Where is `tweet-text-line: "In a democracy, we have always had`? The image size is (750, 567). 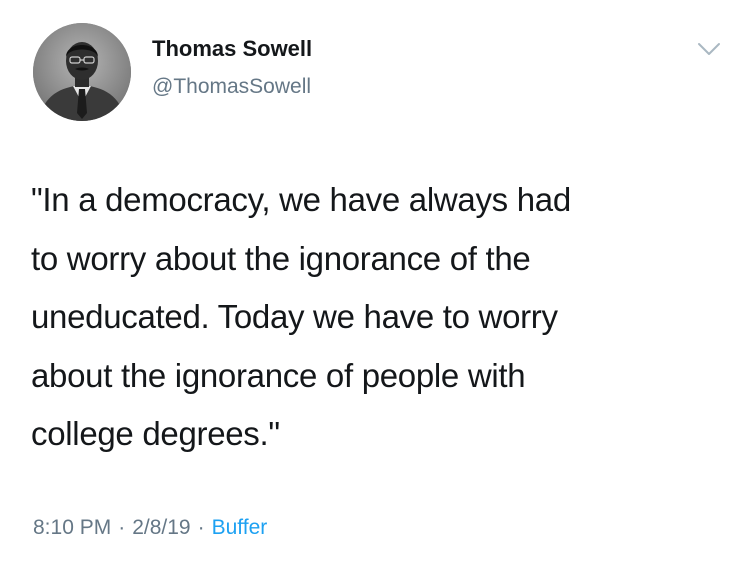 tweet-text-line: "In a democracy, we have always had is located at coordinates (301, 199).